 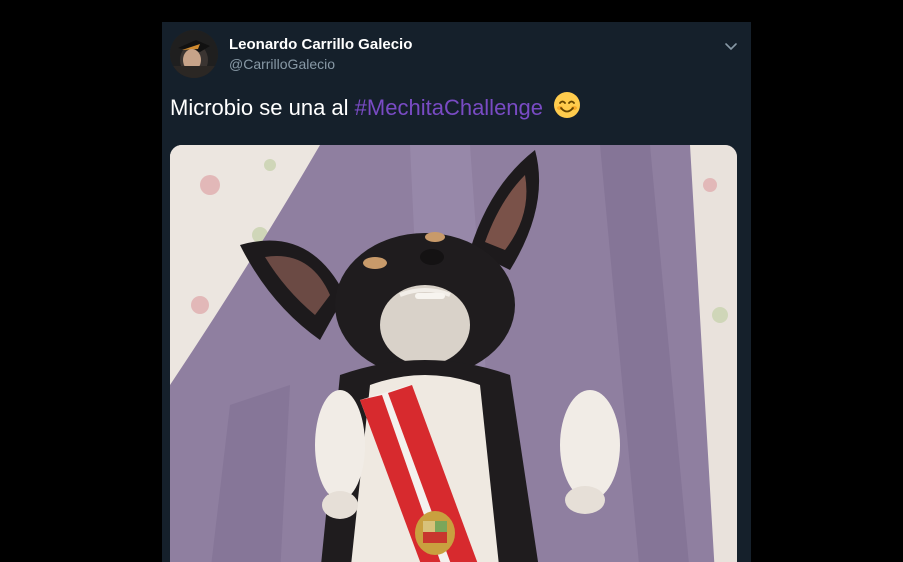 What do you see at coordinates (320, 44) in the screenshot?
I see `author-name: Leonardo Carrillo Galecio` at bounding box center [320, 44].